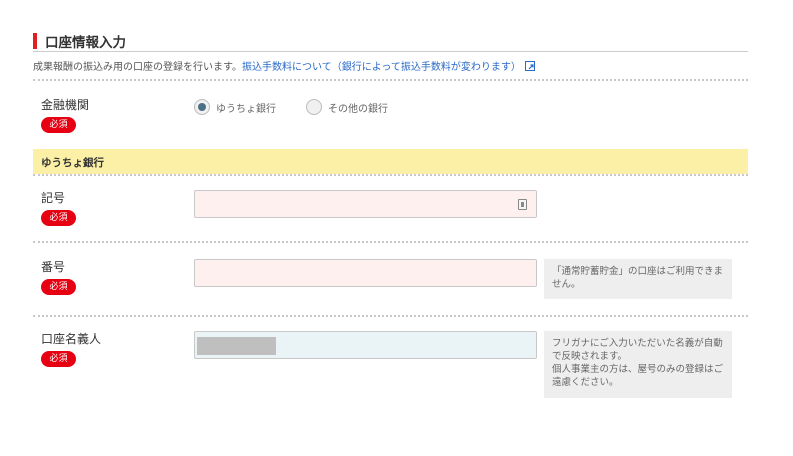 The image size is (793, 456). I want to click on symbol-input, so click(365, 204).